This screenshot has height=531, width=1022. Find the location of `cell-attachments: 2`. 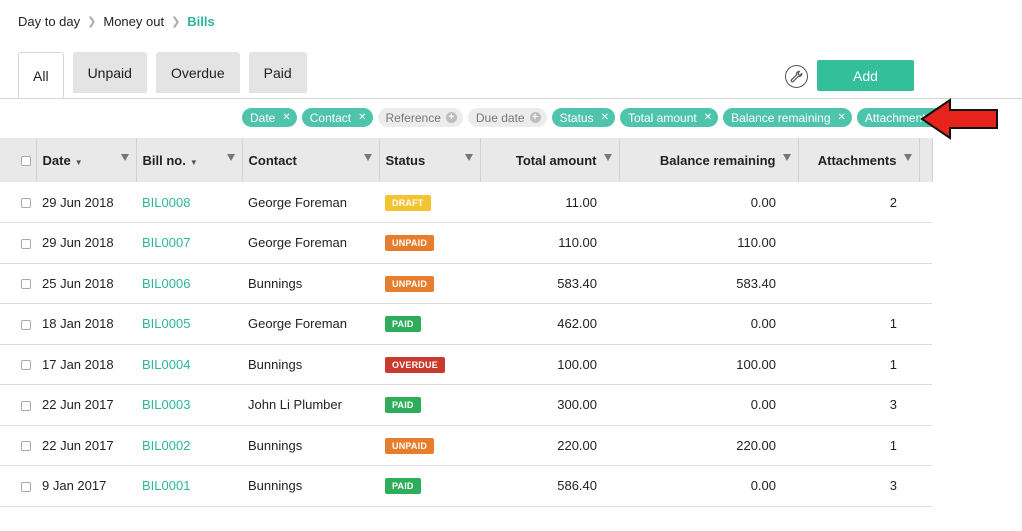

cell-attachments: 2 is located at coordinates (858, 202).